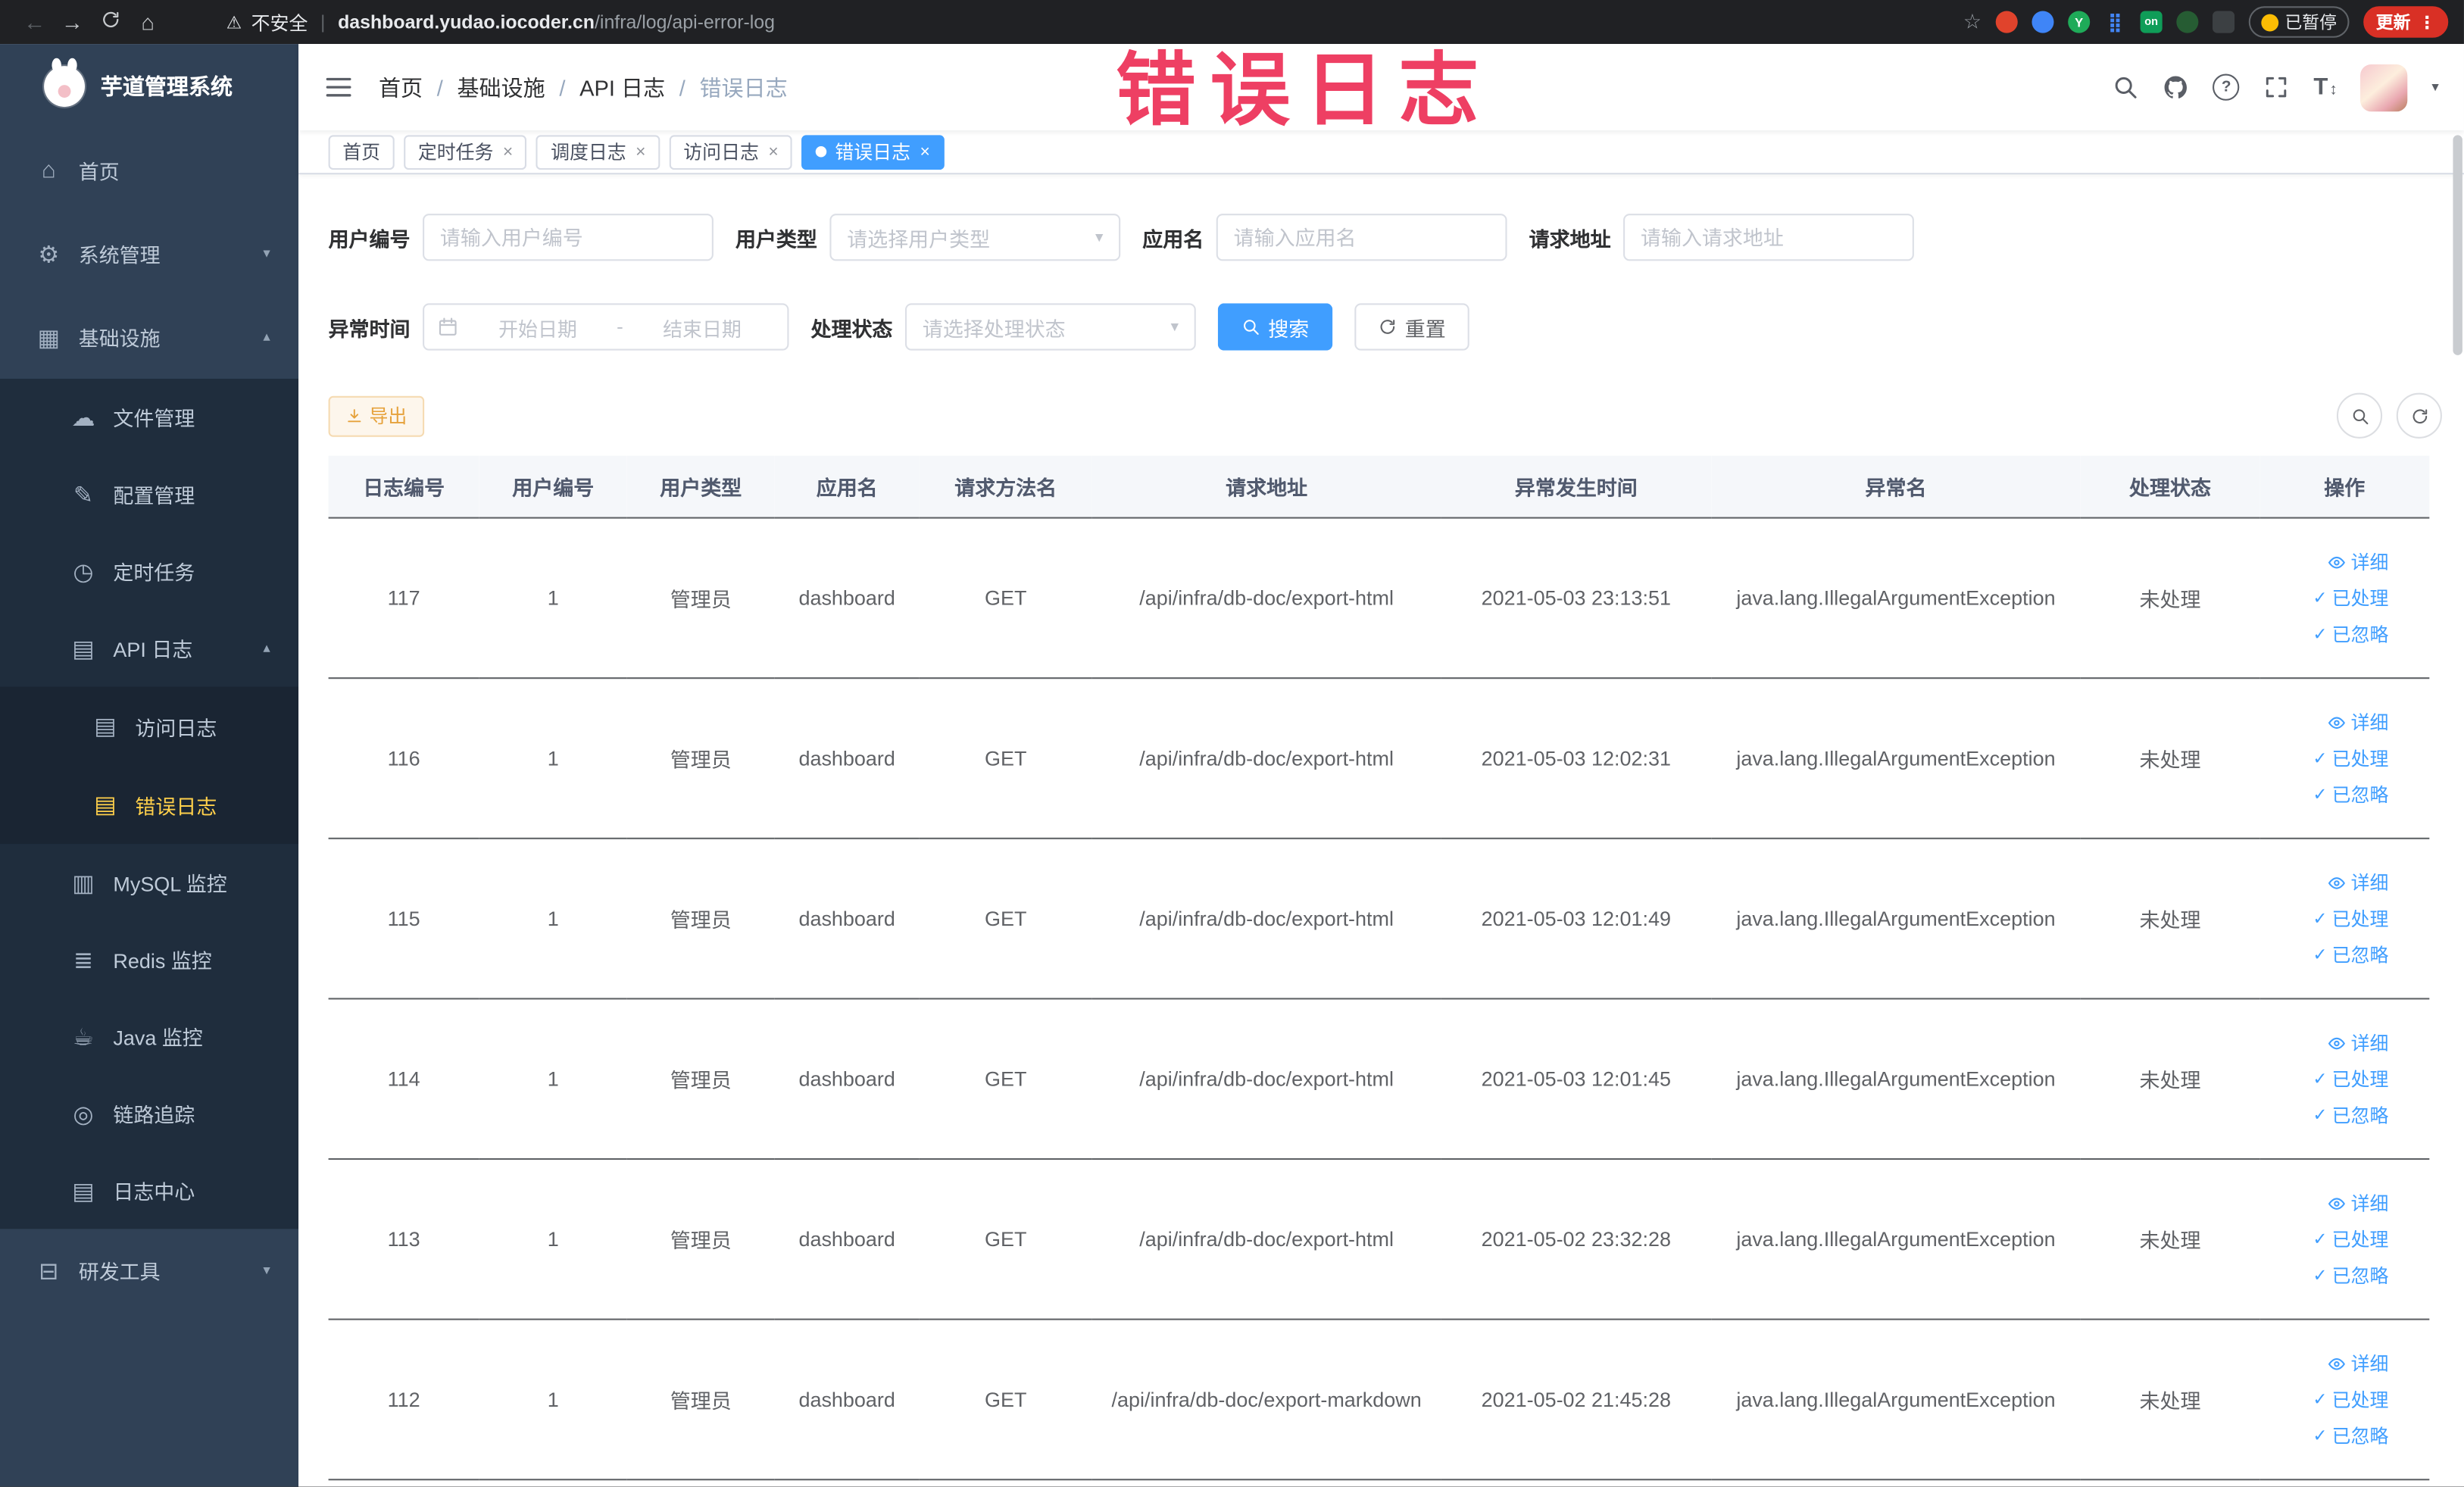 Image resolution: width=2464 pixels, height=1487 pixels. I want to click on user-type-select: 请选择用户类型 ▾, so click(975, 237).